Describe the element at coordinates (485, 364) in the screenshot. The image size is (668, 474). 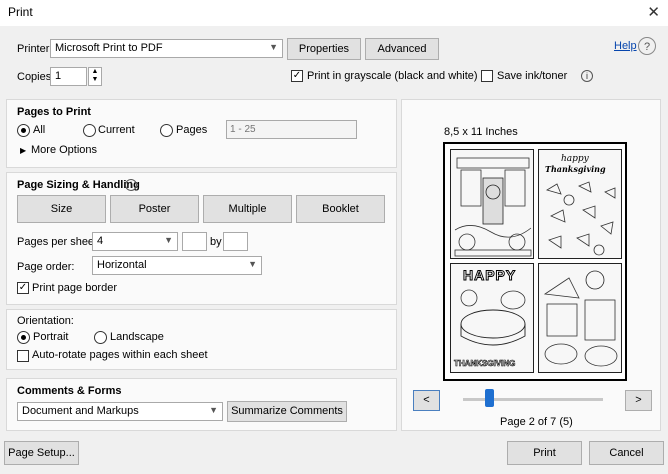
I see `thanksgiving-text: THANKSGIVING` at that location.